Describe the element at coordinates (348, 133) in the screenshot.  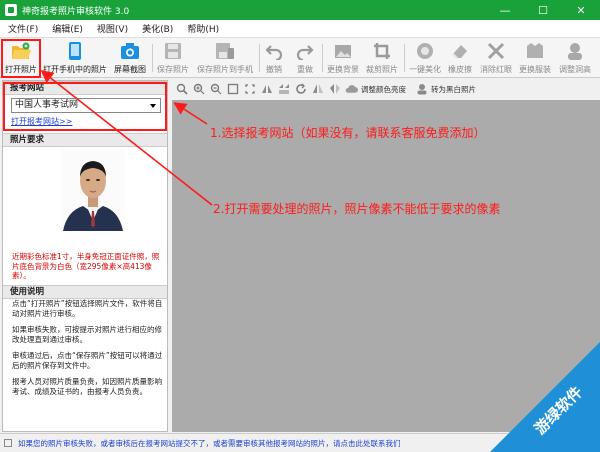
I see `annotation-step-1: 1.选择报考网站（如果没有，请联系客服免费添加）` at that location.